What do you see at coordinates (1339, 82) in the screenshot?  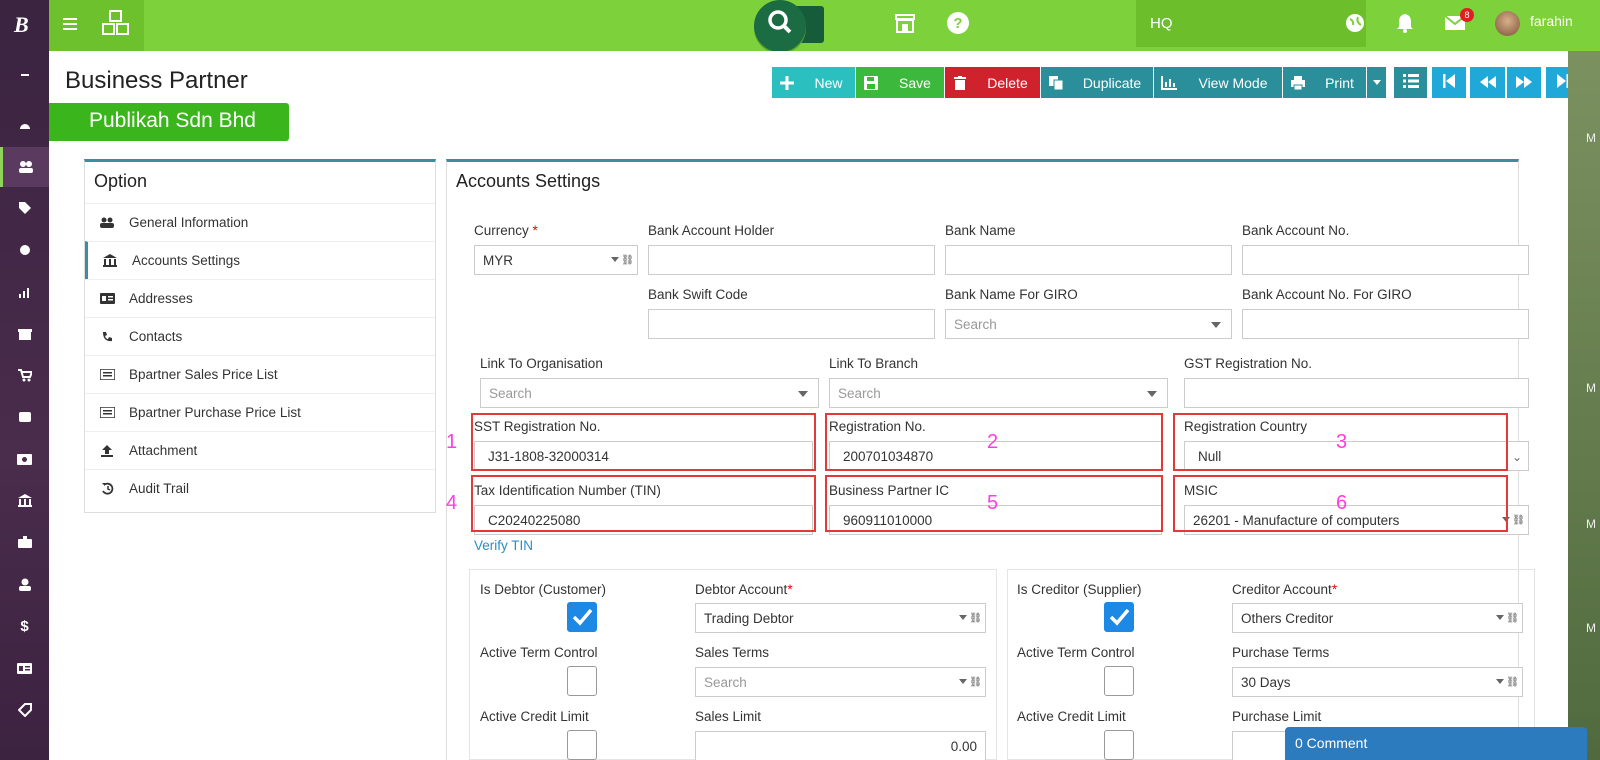 I see `print-label: Print` at bounding box center [1339, 82].